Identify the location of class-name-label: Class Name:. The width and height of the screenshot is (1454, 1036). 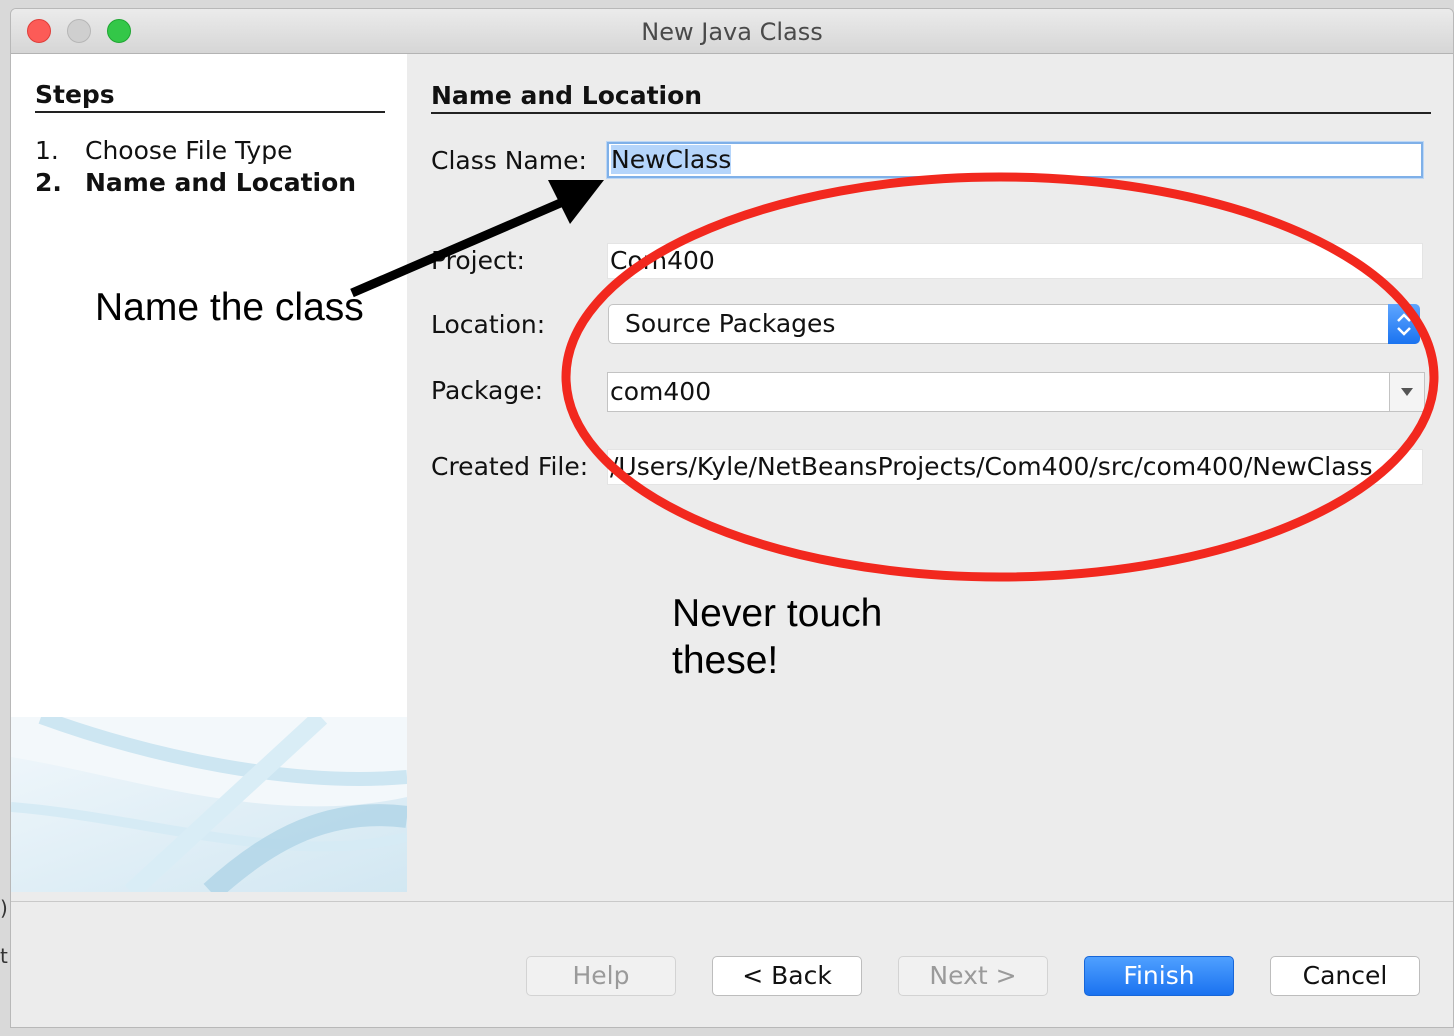
(509, 160).